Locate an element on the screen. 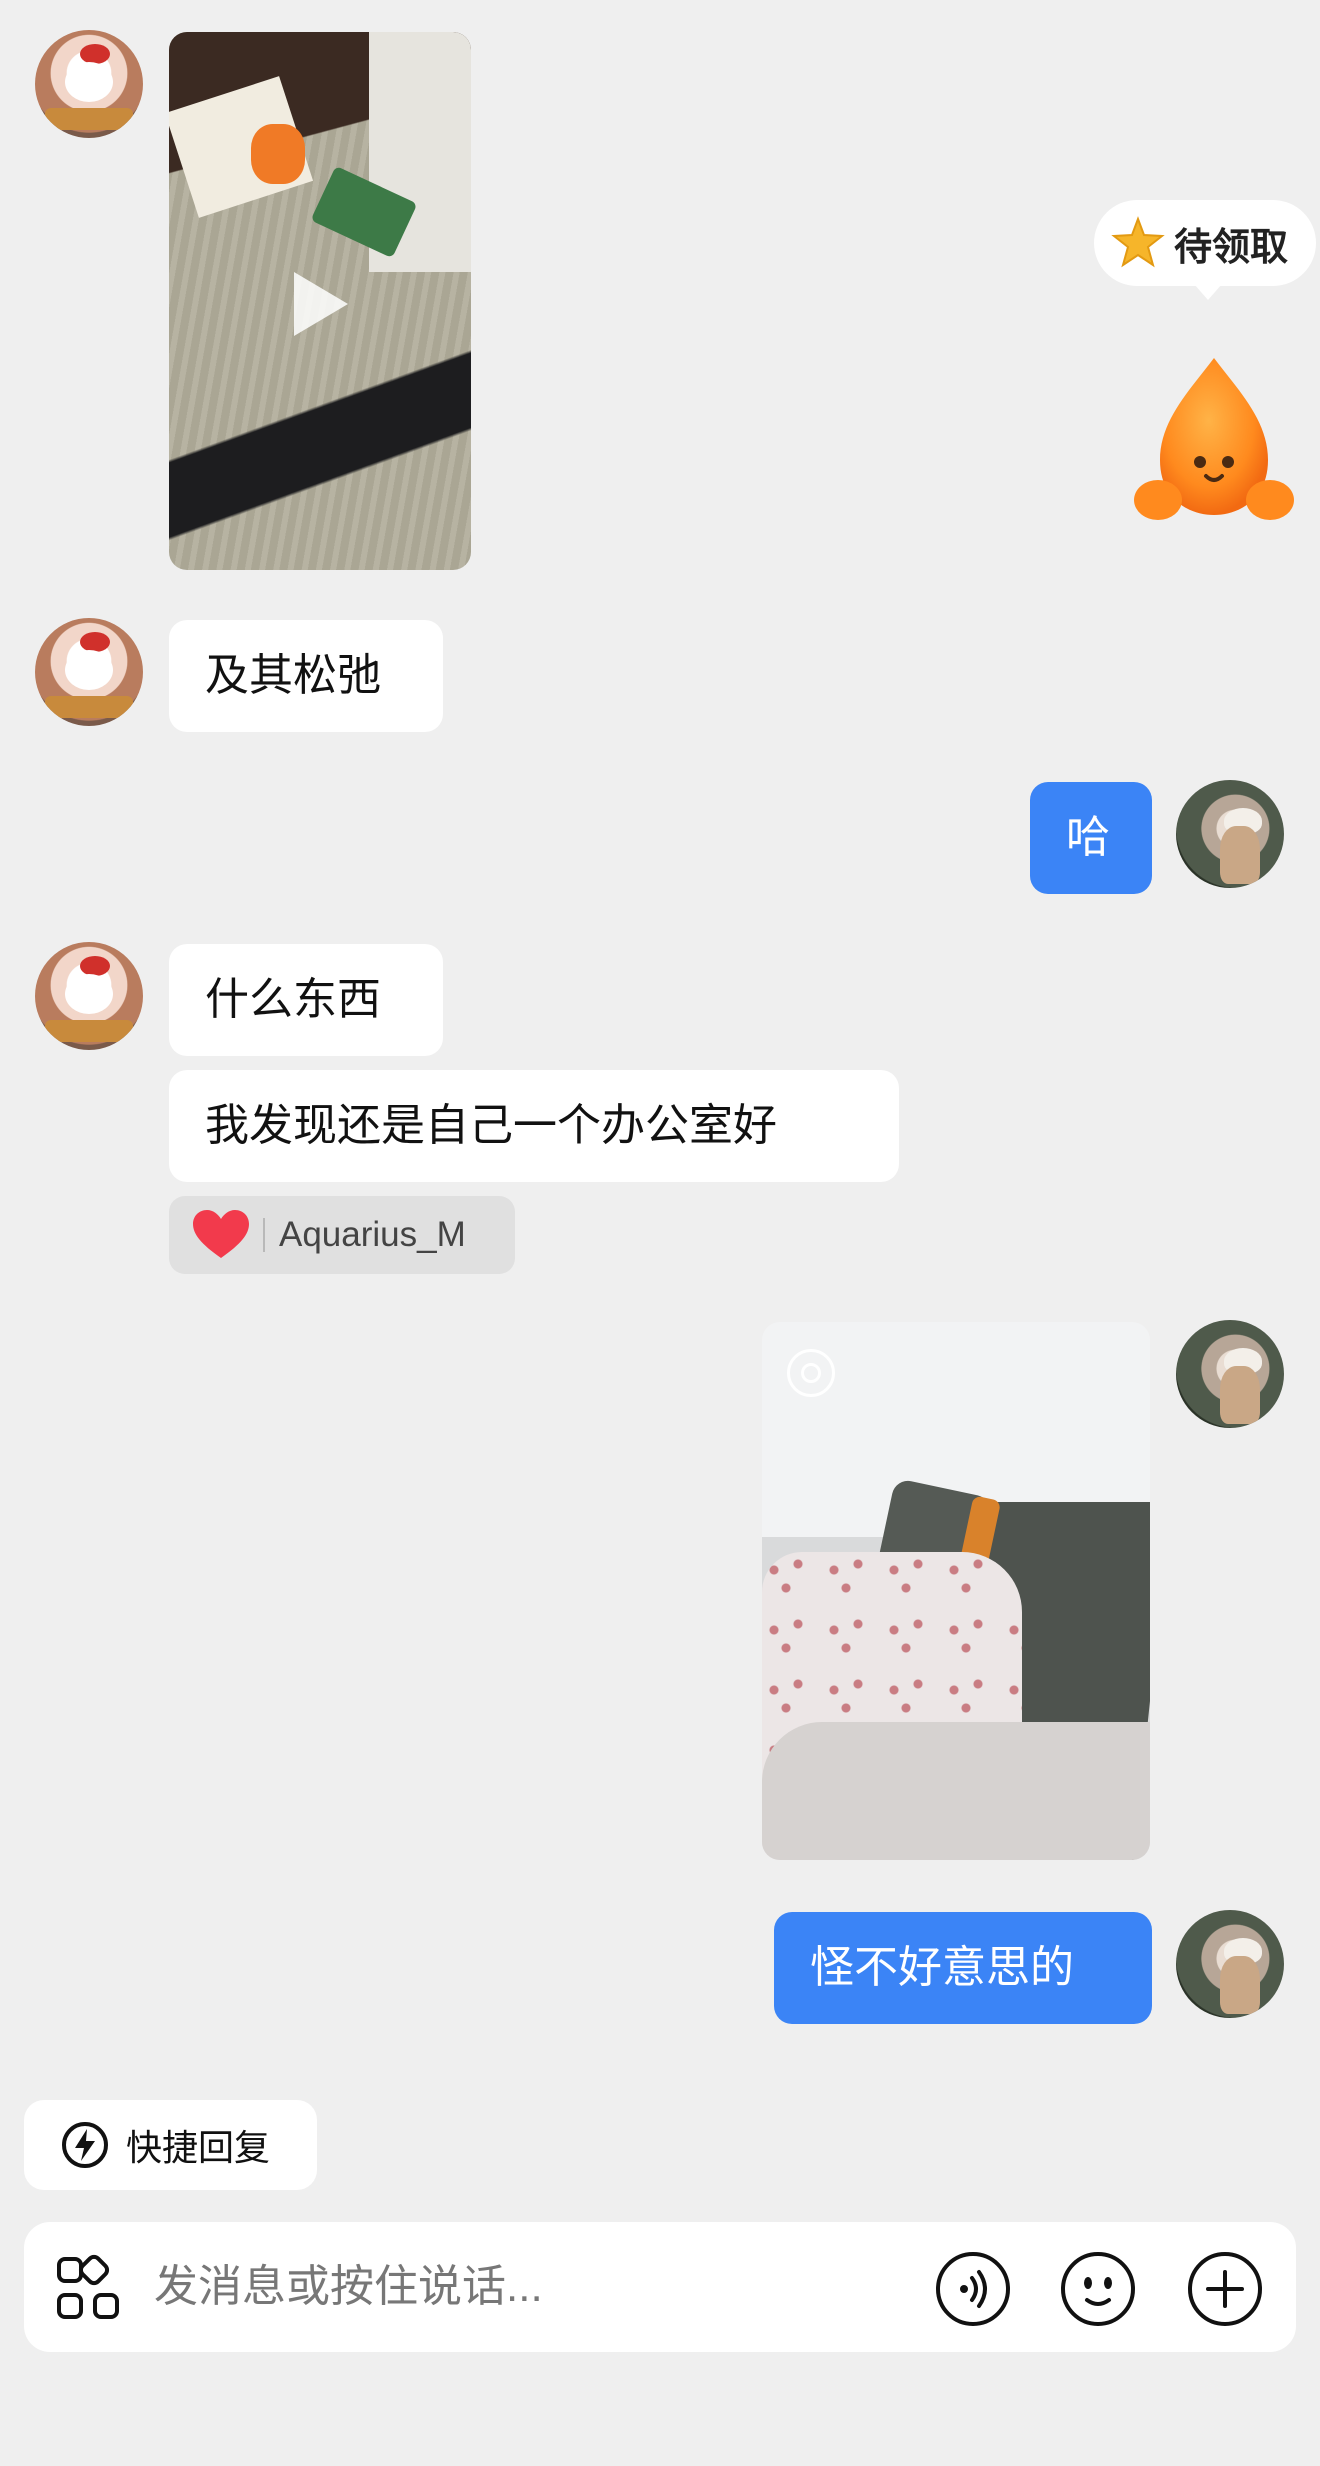  star-icon is located at coordinates (1138, 242).